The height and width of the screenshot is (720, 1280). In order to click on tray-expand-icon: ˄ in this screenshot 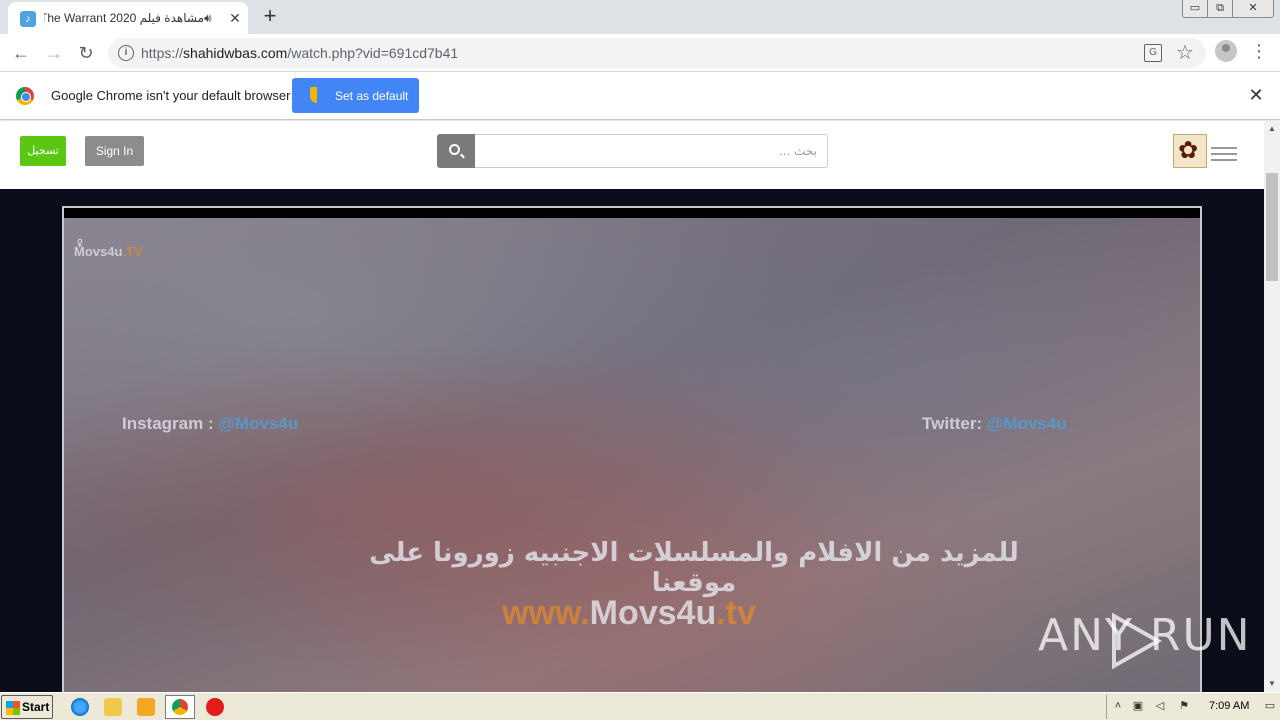, I will do `click(1118, 706)`.